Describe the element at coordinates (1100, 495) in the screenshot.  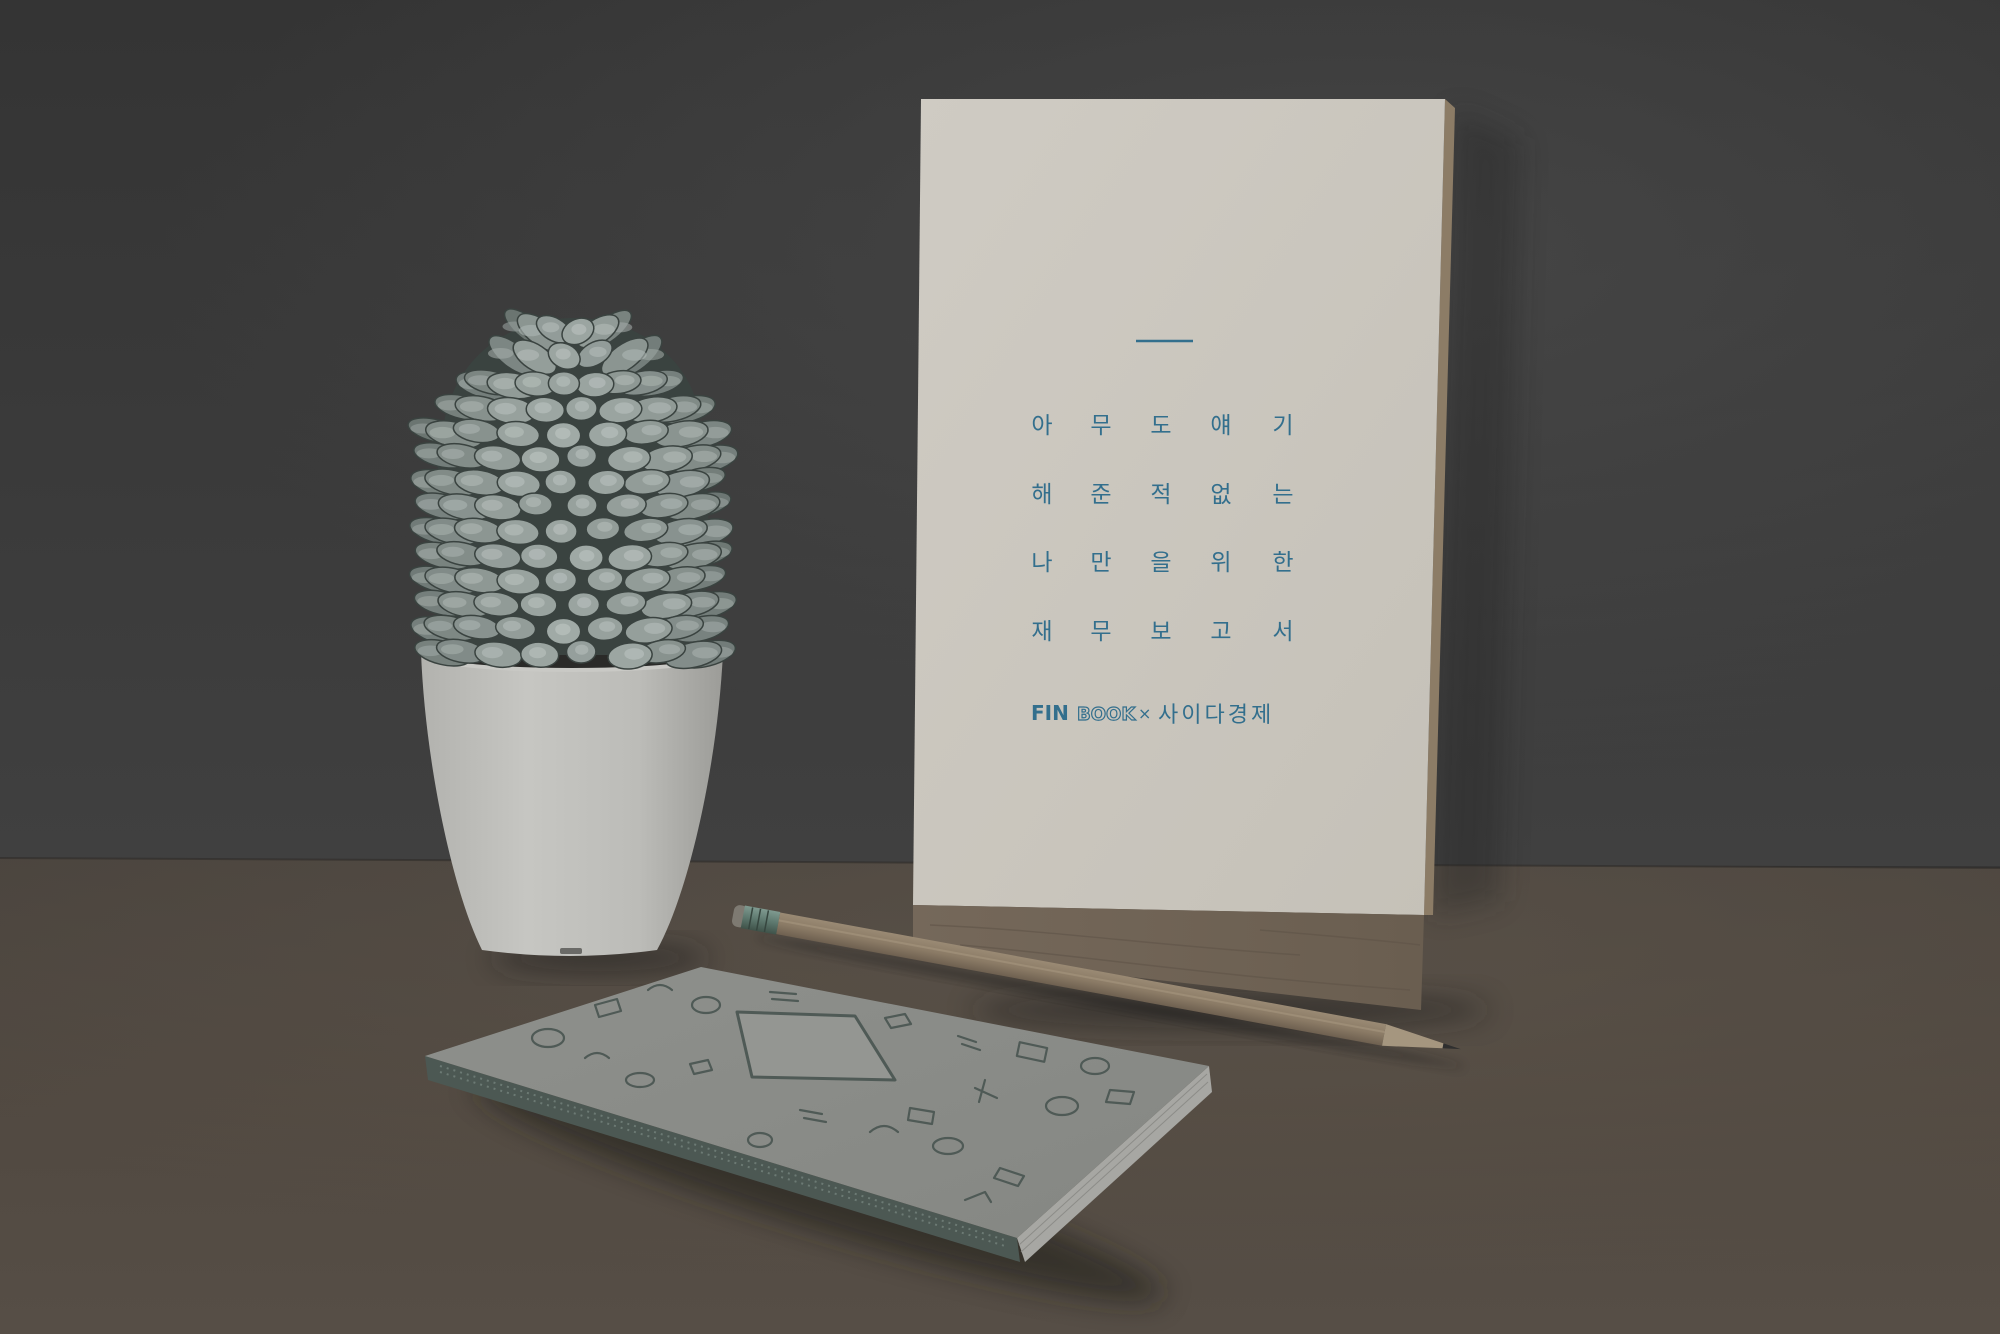
I see `title-char: 준` at that location.